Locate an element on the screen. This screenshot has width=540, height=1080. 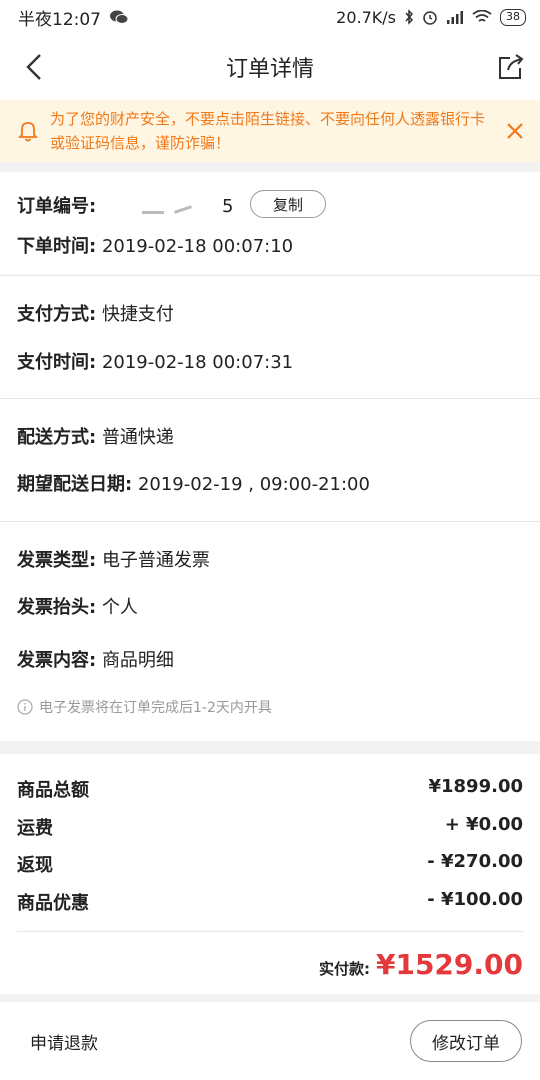
back-arrow-icon is located at coordinates (35, 67).